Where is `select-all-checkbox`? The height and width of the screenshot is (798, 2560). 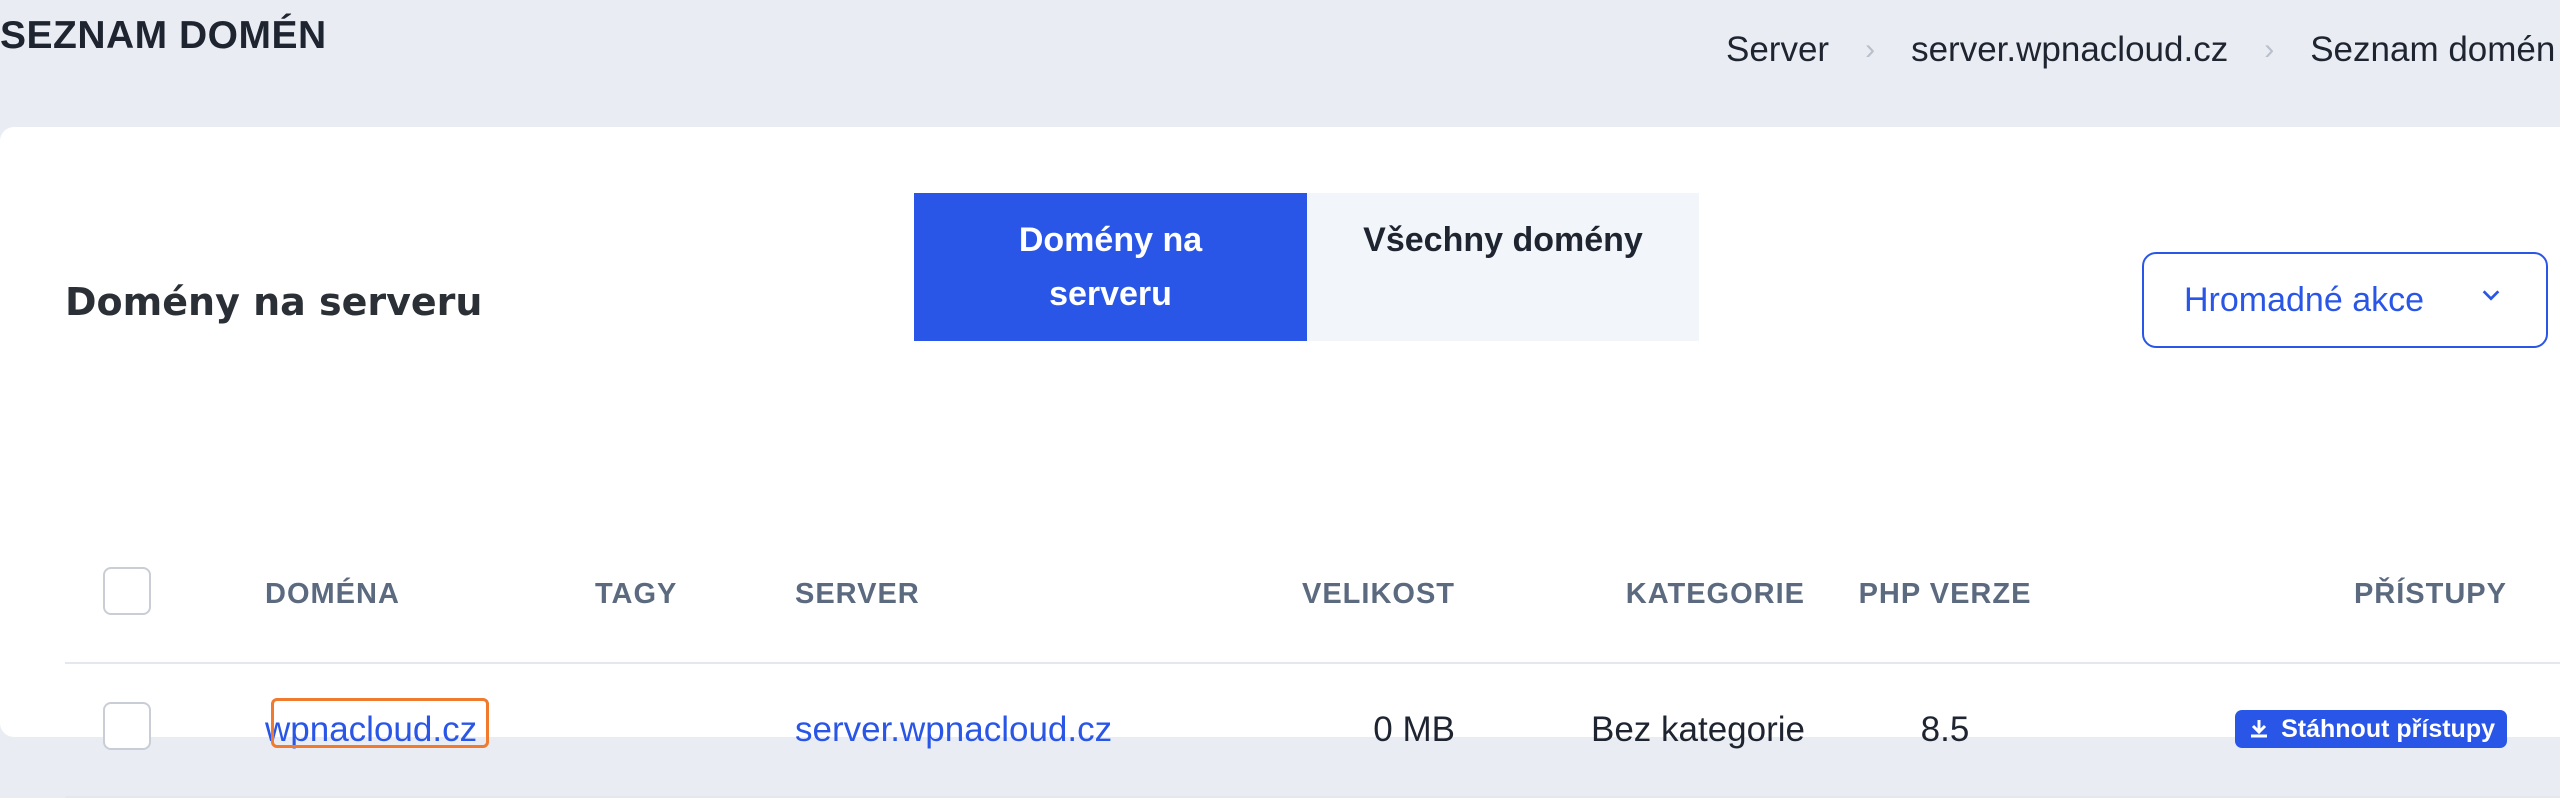 select-all-checkbox is located at coordinates (127, 590).